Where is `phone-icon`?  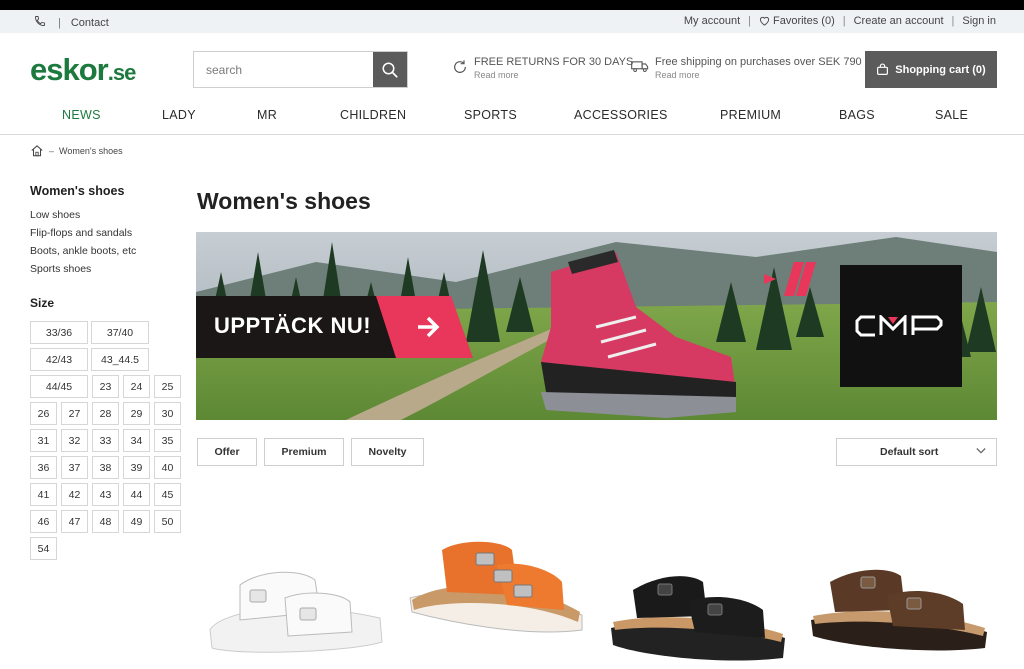
phone-icon is located at coordinates (40, 22).